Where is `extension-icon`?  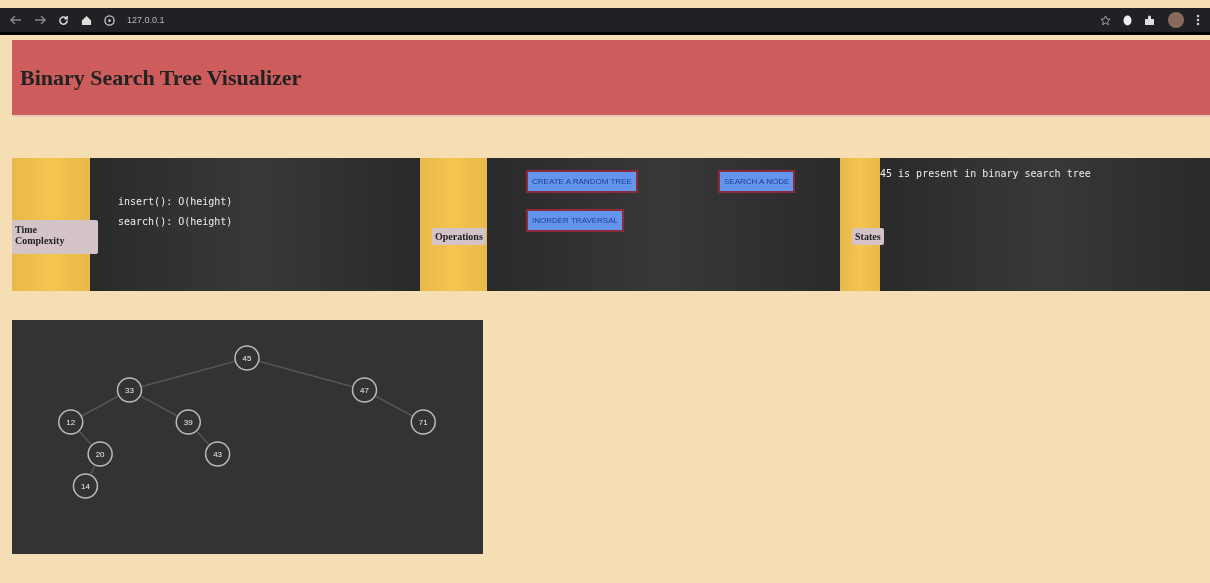
extension-icon is located at coordinates (1127, 20).